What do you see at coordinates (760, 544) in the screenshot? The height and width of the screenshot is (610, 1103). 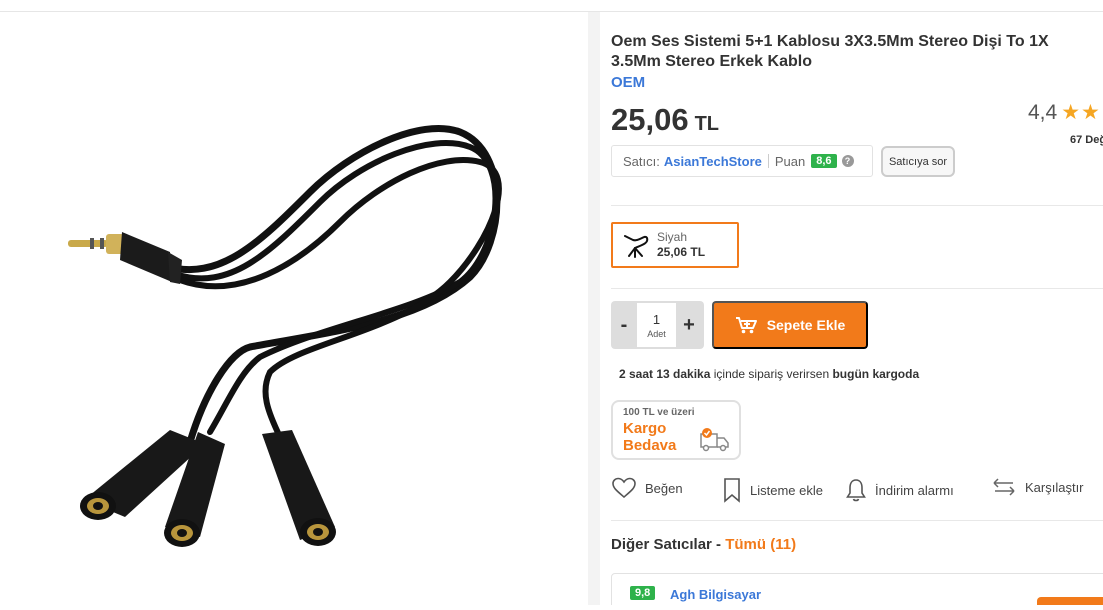 I see `all-sellers-link: Tümü (11)` at bounding box center [760, 544].